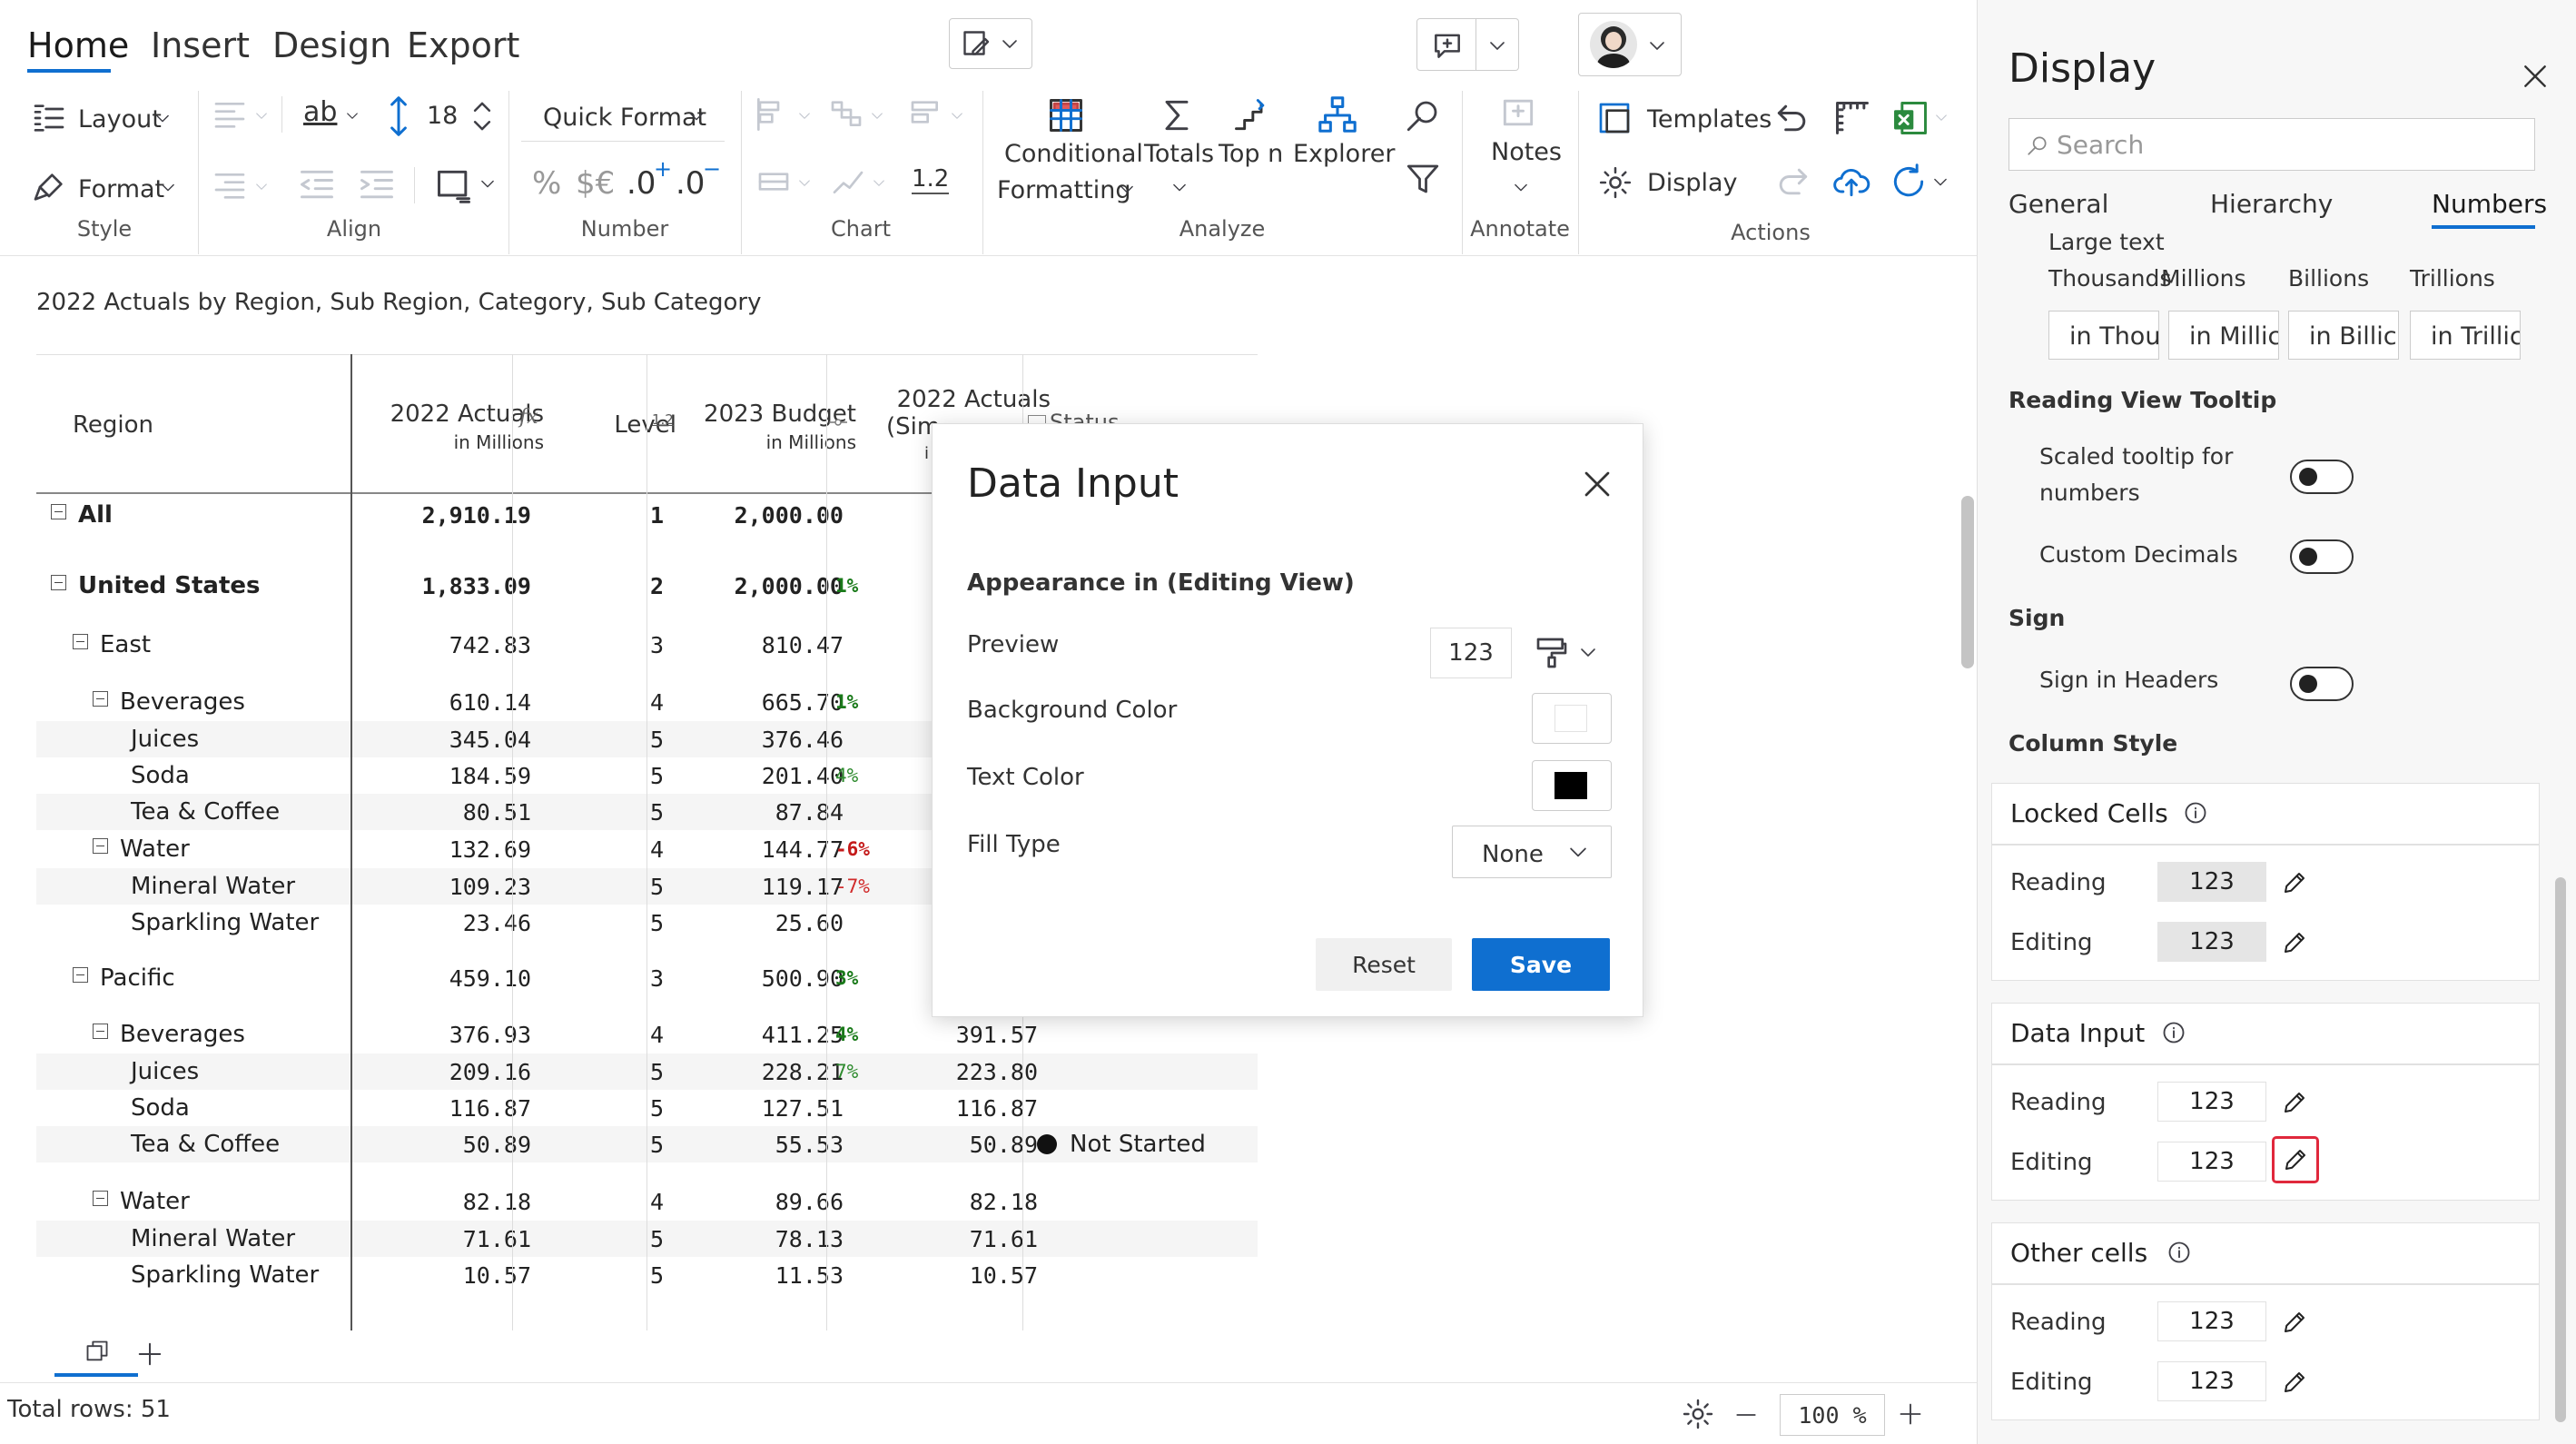  Describe the element at coordinates (1004, 1239) in the screenshot. I see `simulation-cell: 71.61` at that location.